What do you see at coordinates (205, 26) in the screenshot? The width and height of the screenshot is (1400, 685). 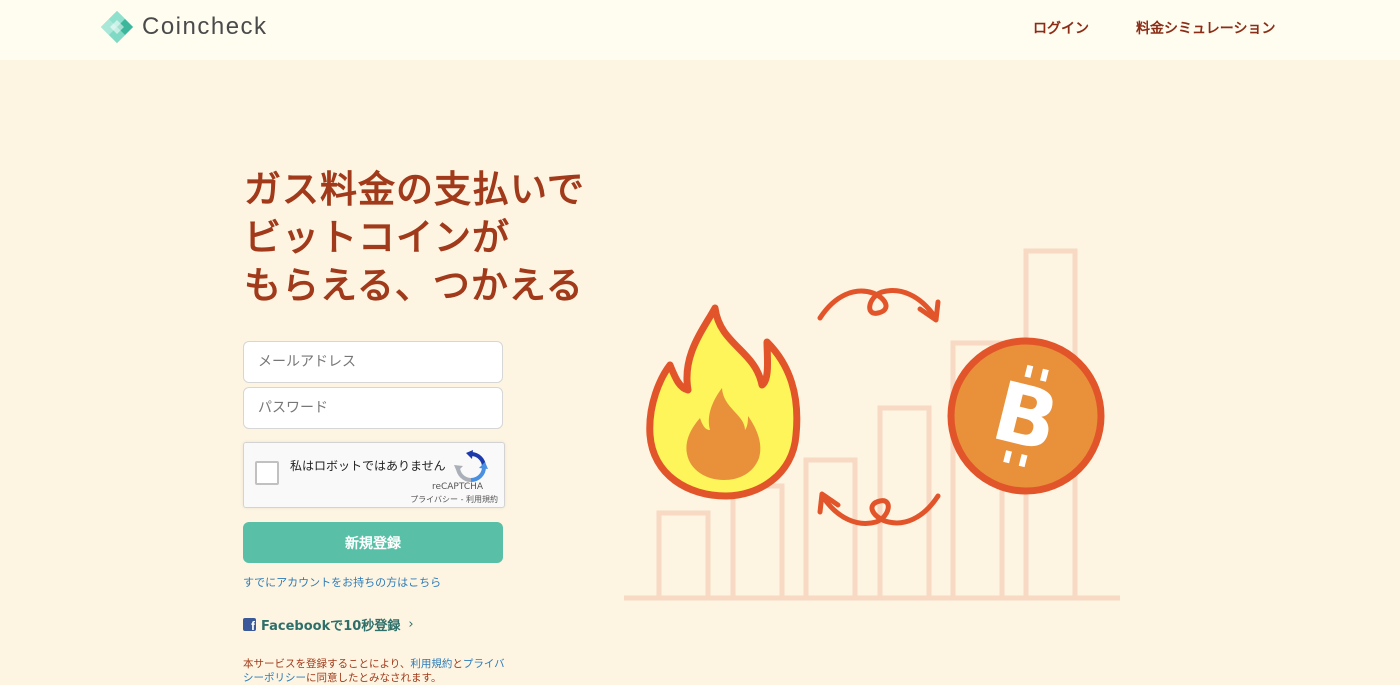 I see `logo-text: Coincheck` at bounding box center [205, 26].